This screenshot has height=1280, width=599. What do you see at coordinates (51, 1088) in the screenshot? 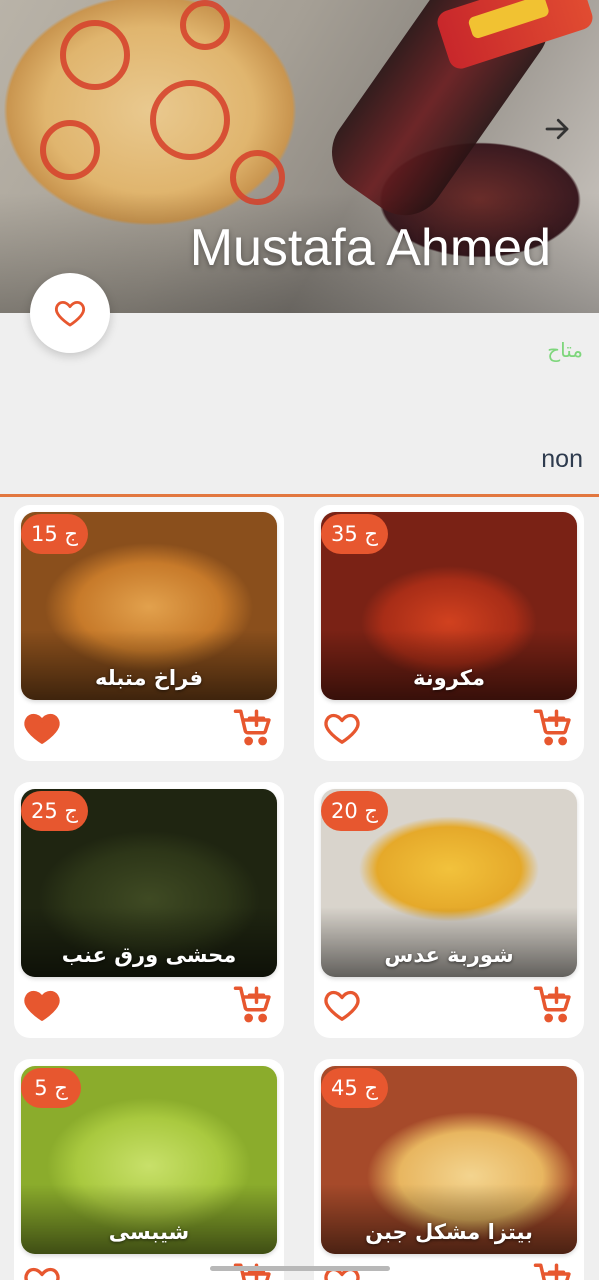
I see `price-badge: 5 ج` at bounding box center [51, 1088].